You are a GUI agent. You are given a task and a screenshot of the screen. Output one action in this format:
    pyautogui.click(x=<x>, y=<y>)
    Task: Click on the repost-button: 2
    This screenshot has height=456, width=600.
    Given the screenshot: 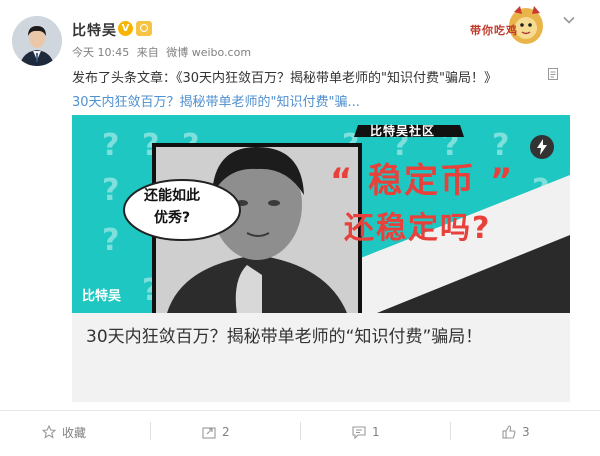 What is the action you would take?
    pyautogui.click(x=216, y=432)
    